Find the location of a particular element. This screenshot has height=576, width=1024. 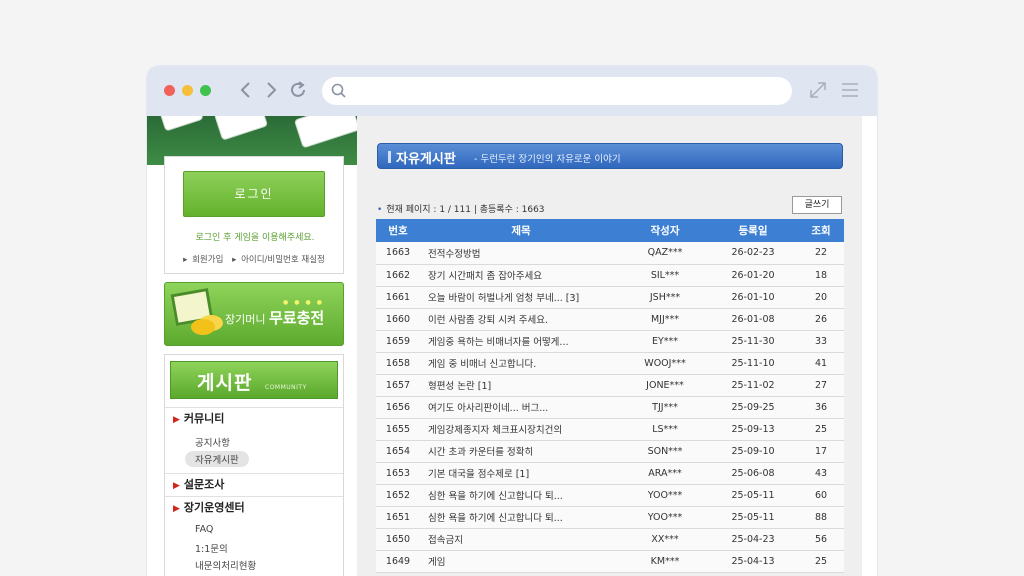

table-row: 1659 게임중 욕하는 비매너자를 어떻게... EY*** 25-11-30 33 is located at coordinates (610, 341).